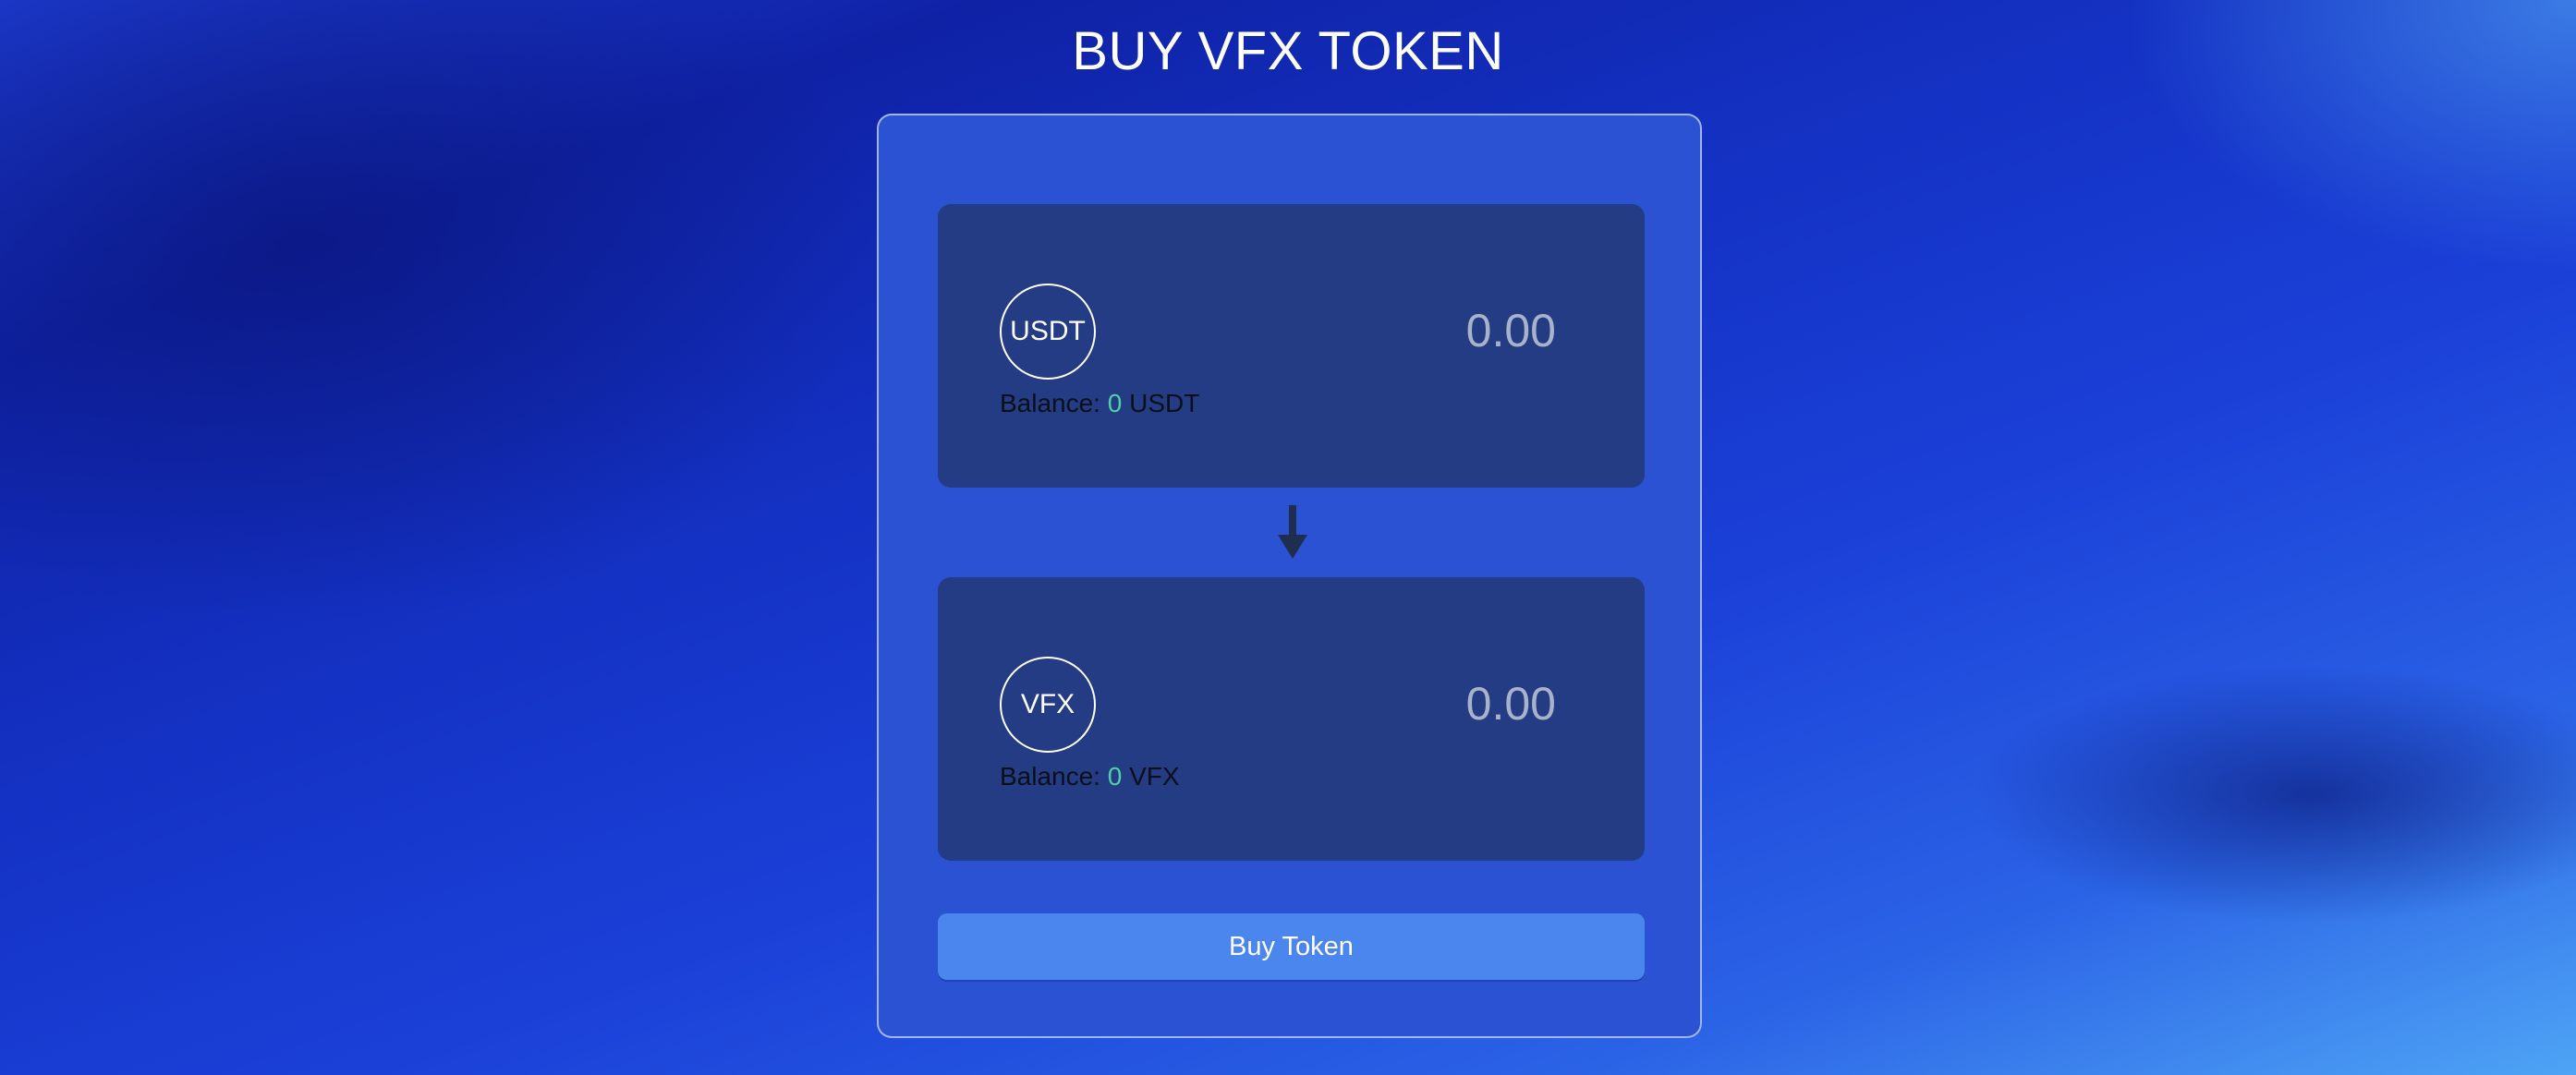 The height and width of the screenshot is (1075, 2576). Describe the element at coordinates (1048, 332) in the screenshot. I see `usdt-token-icon: USDT` at that location.